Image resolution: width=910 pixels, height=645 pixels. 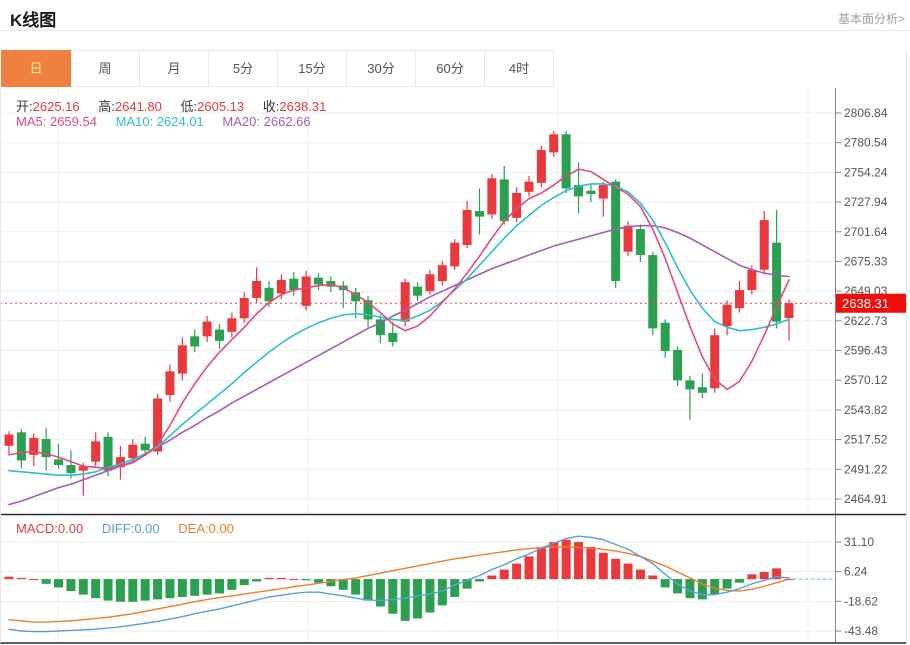 I want to click on interval-tabbar: 日周月 5分 15分 30分 60分 4时, so click(x=277, y=68).